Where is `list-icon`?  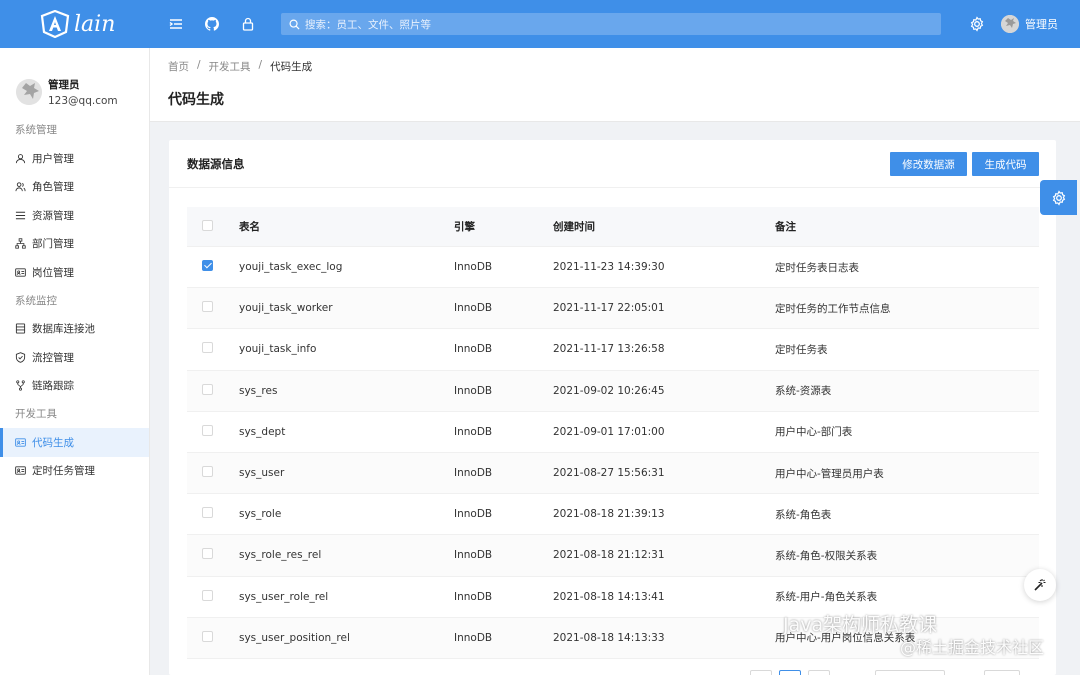
list-icon is located at coordinates (20, 215).